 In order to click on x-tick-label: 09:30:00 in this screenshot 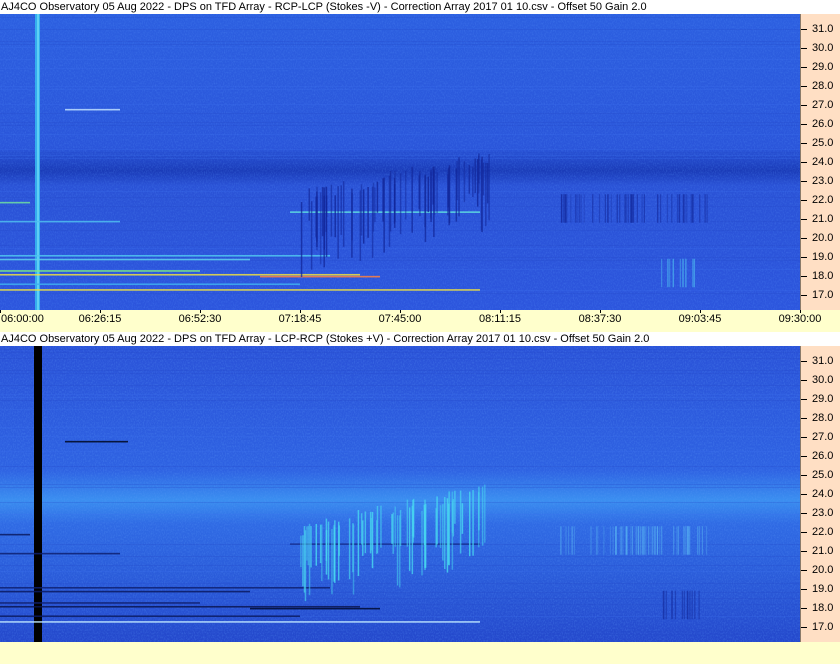, I will do `click(800, 319)`.